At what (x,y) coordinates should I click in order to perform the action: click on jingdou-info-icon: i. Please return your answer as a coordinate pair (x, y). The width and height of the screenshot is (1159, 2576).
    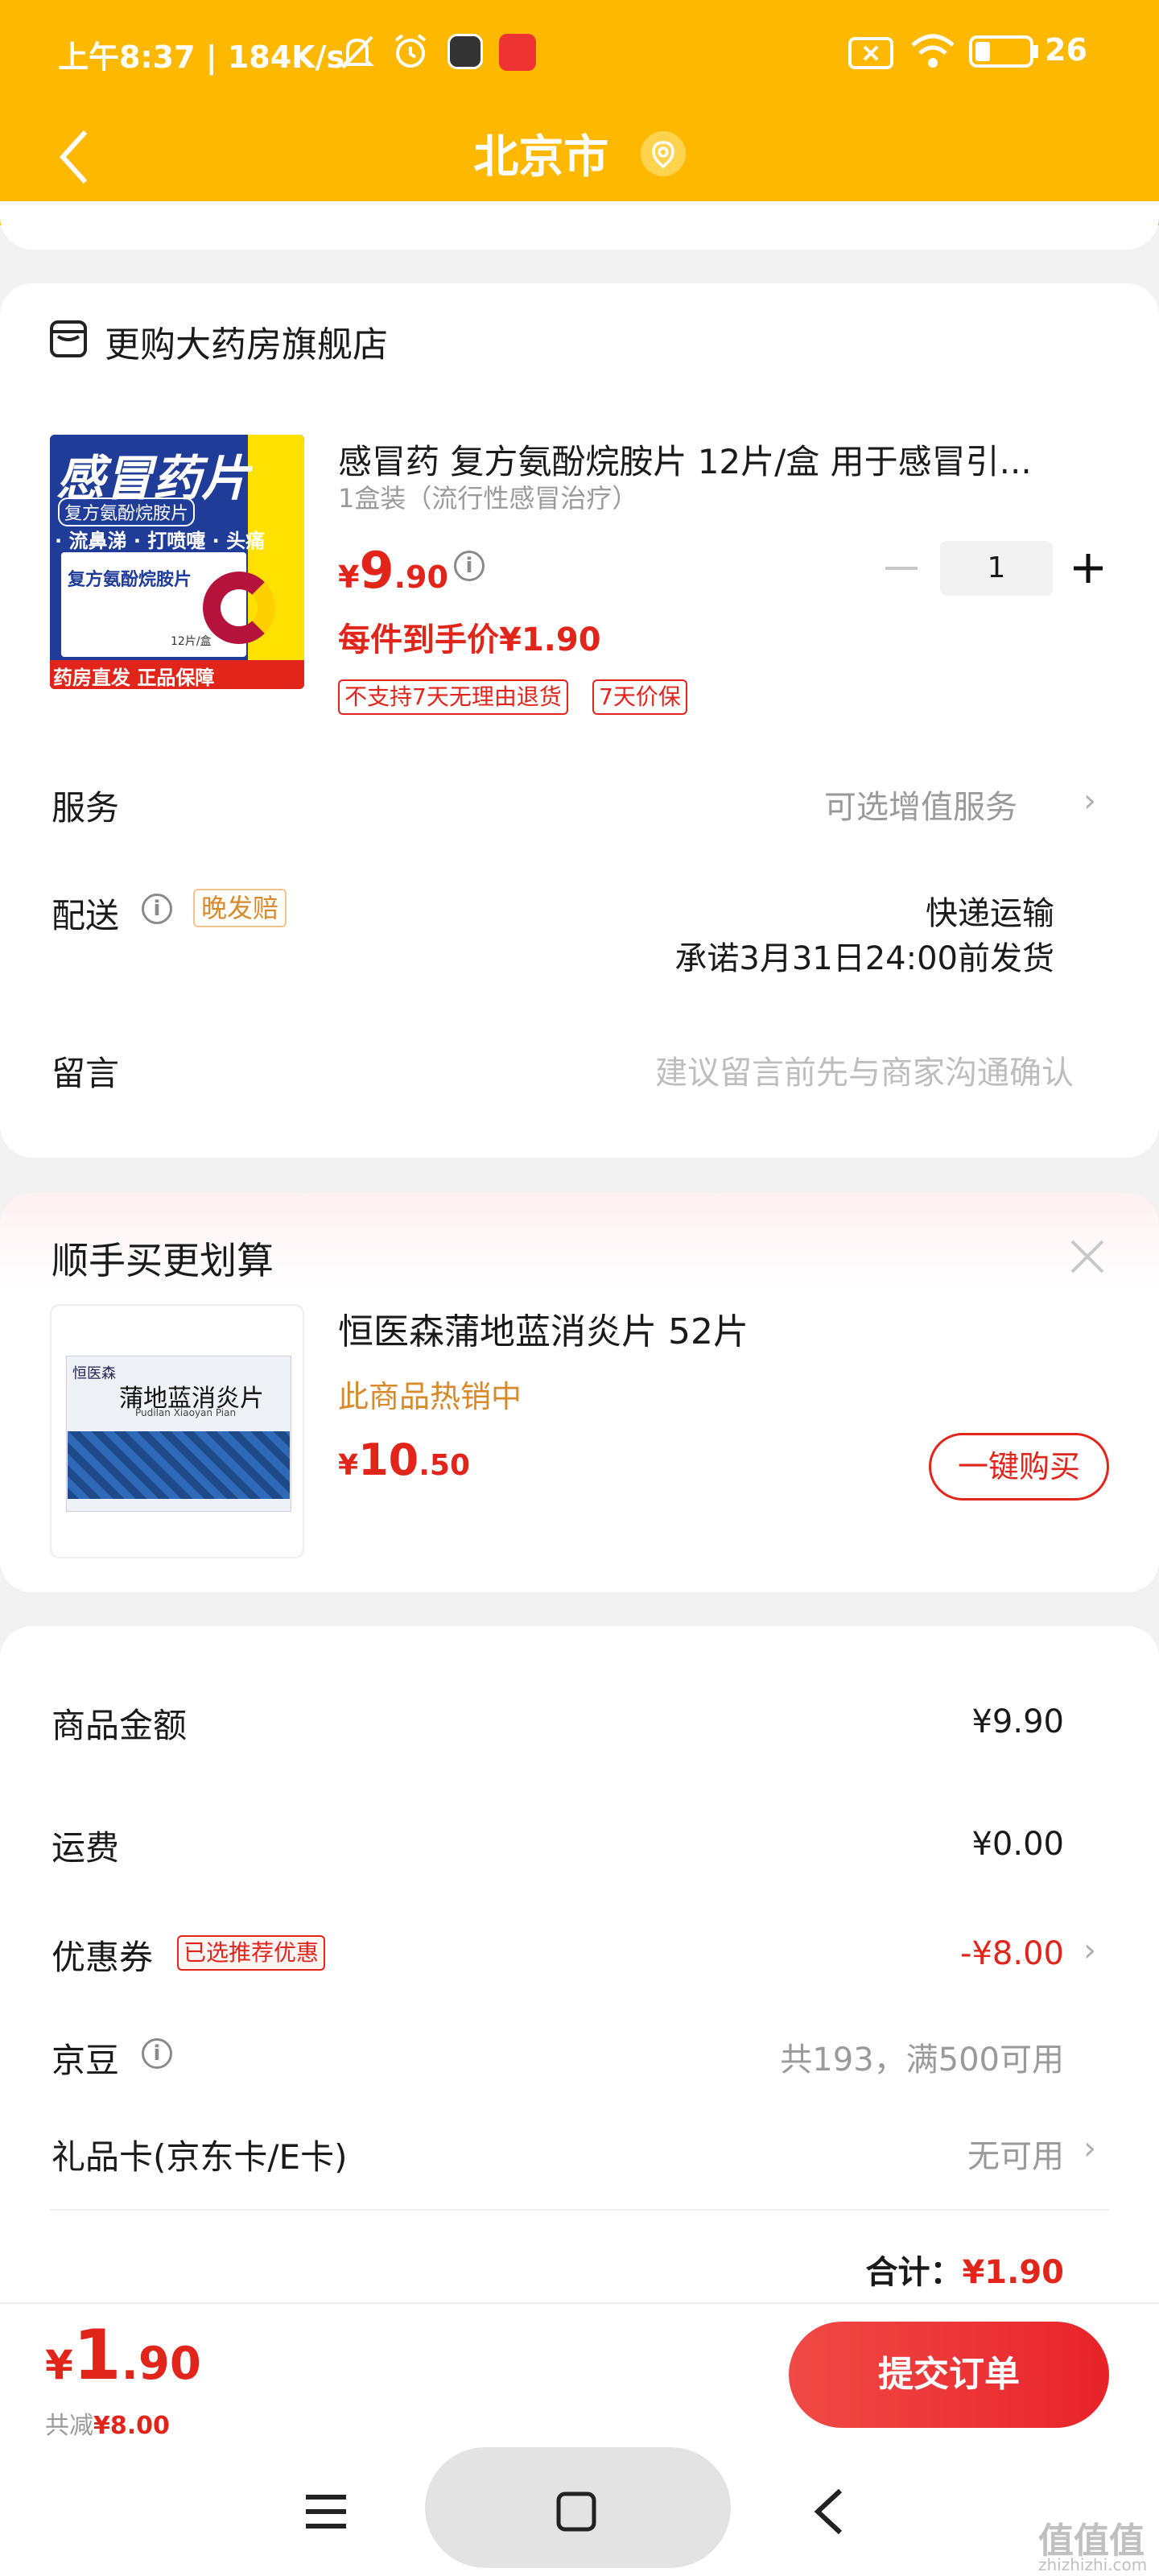
    Looking at the image, I should click on (157, 2053).